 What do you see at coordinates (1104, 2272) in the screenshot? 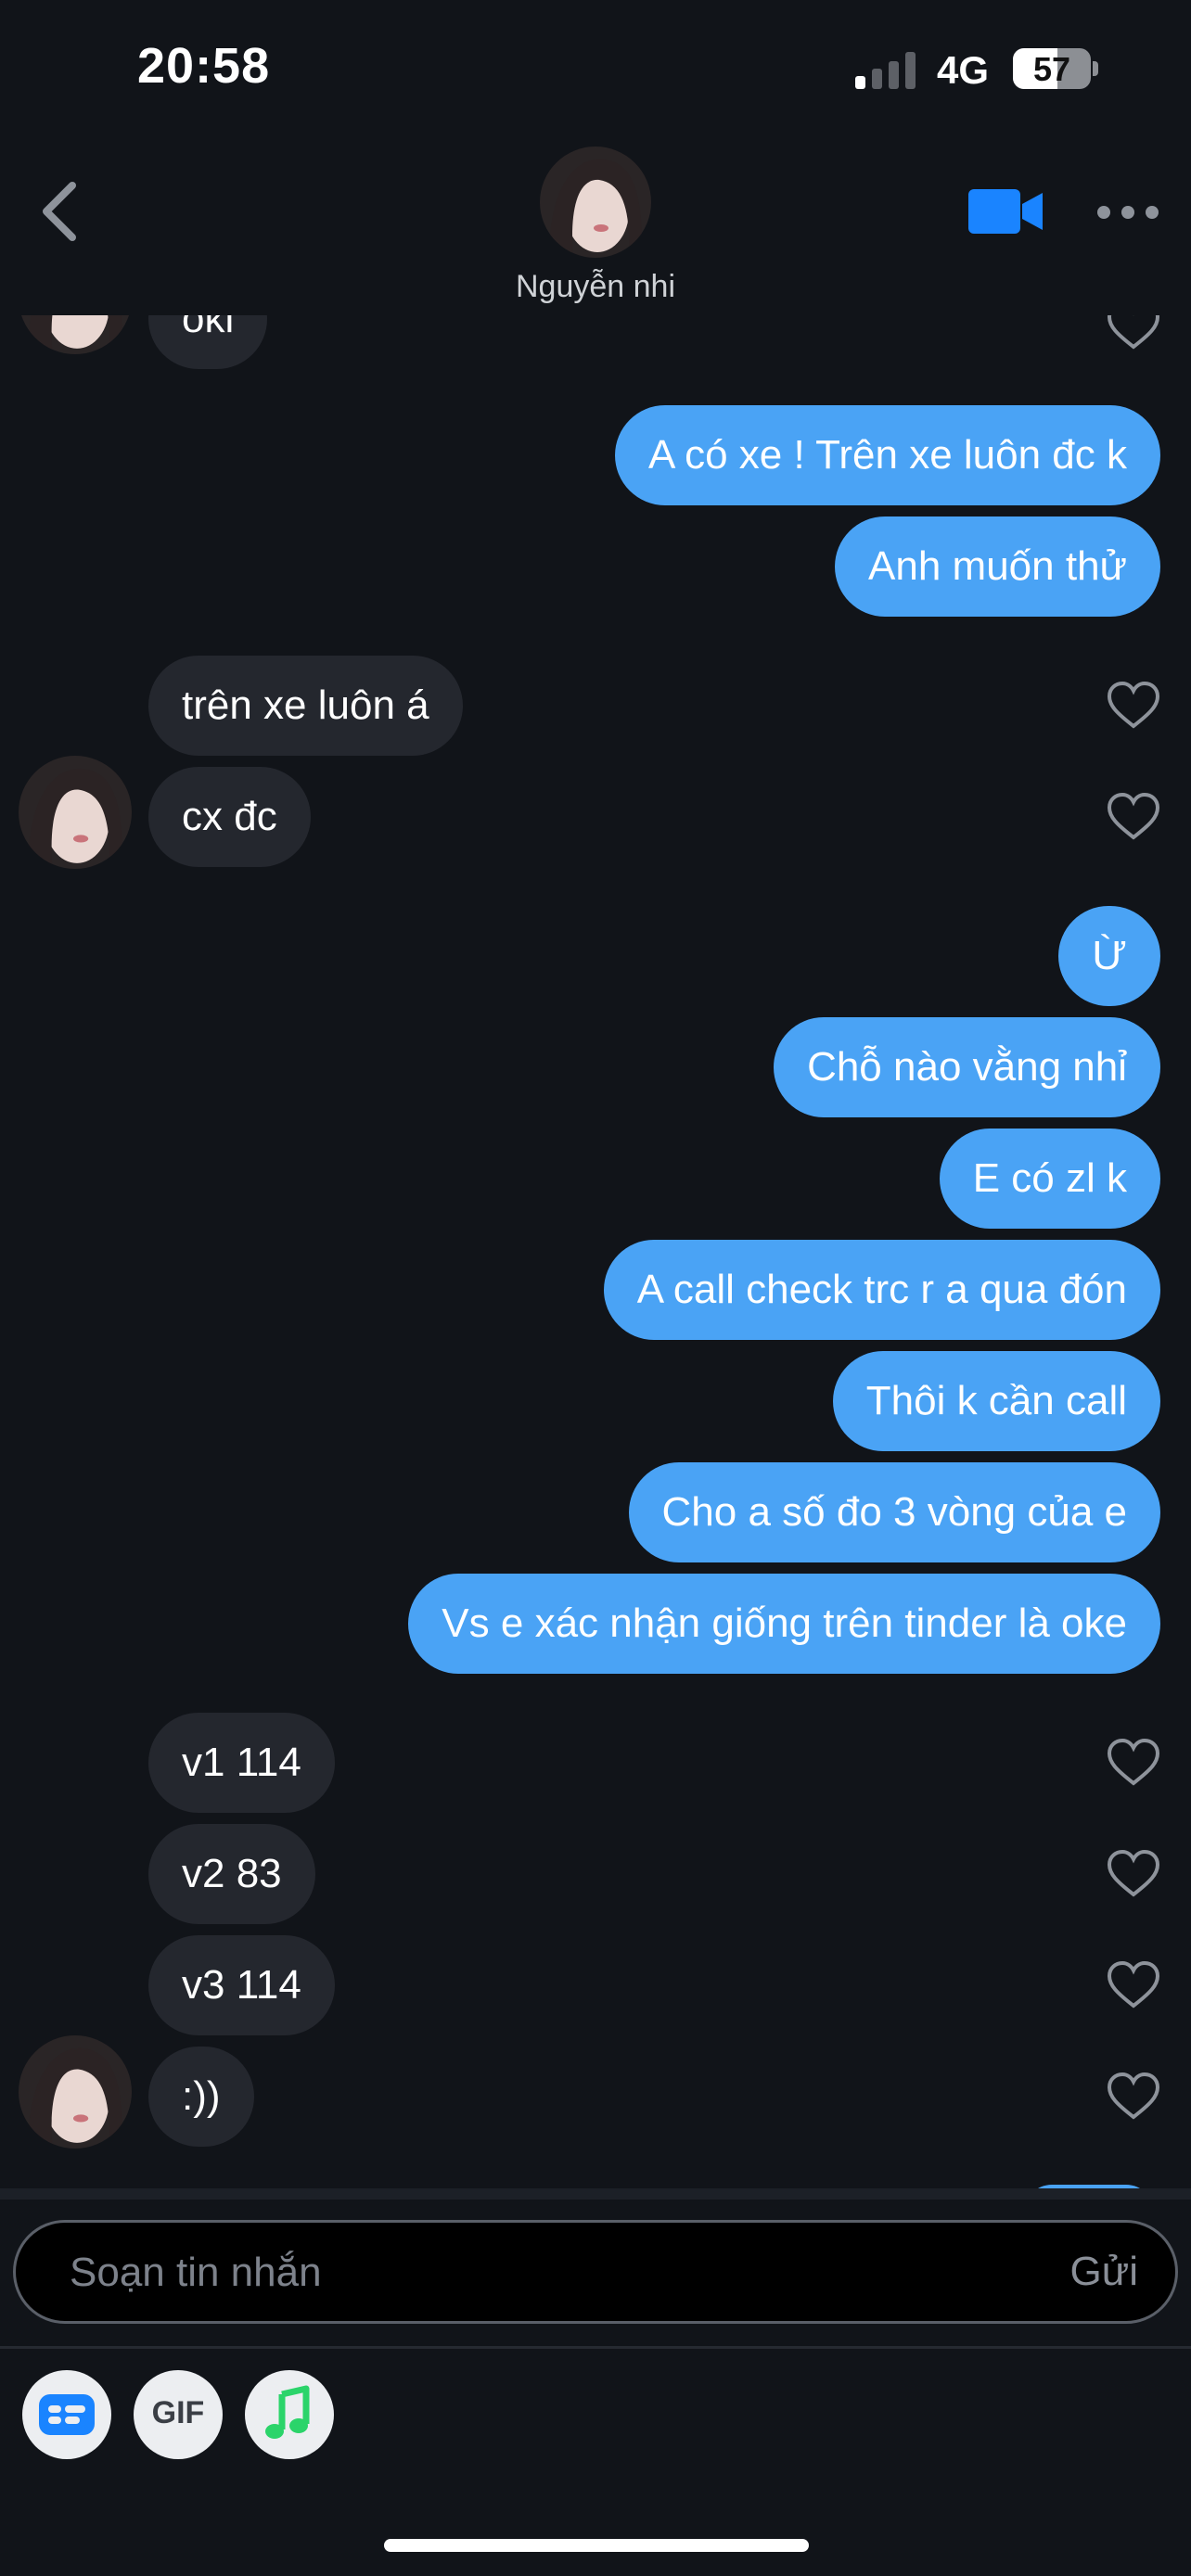
I see `send-button: Gửi` at bounding box center [1104, 2272].